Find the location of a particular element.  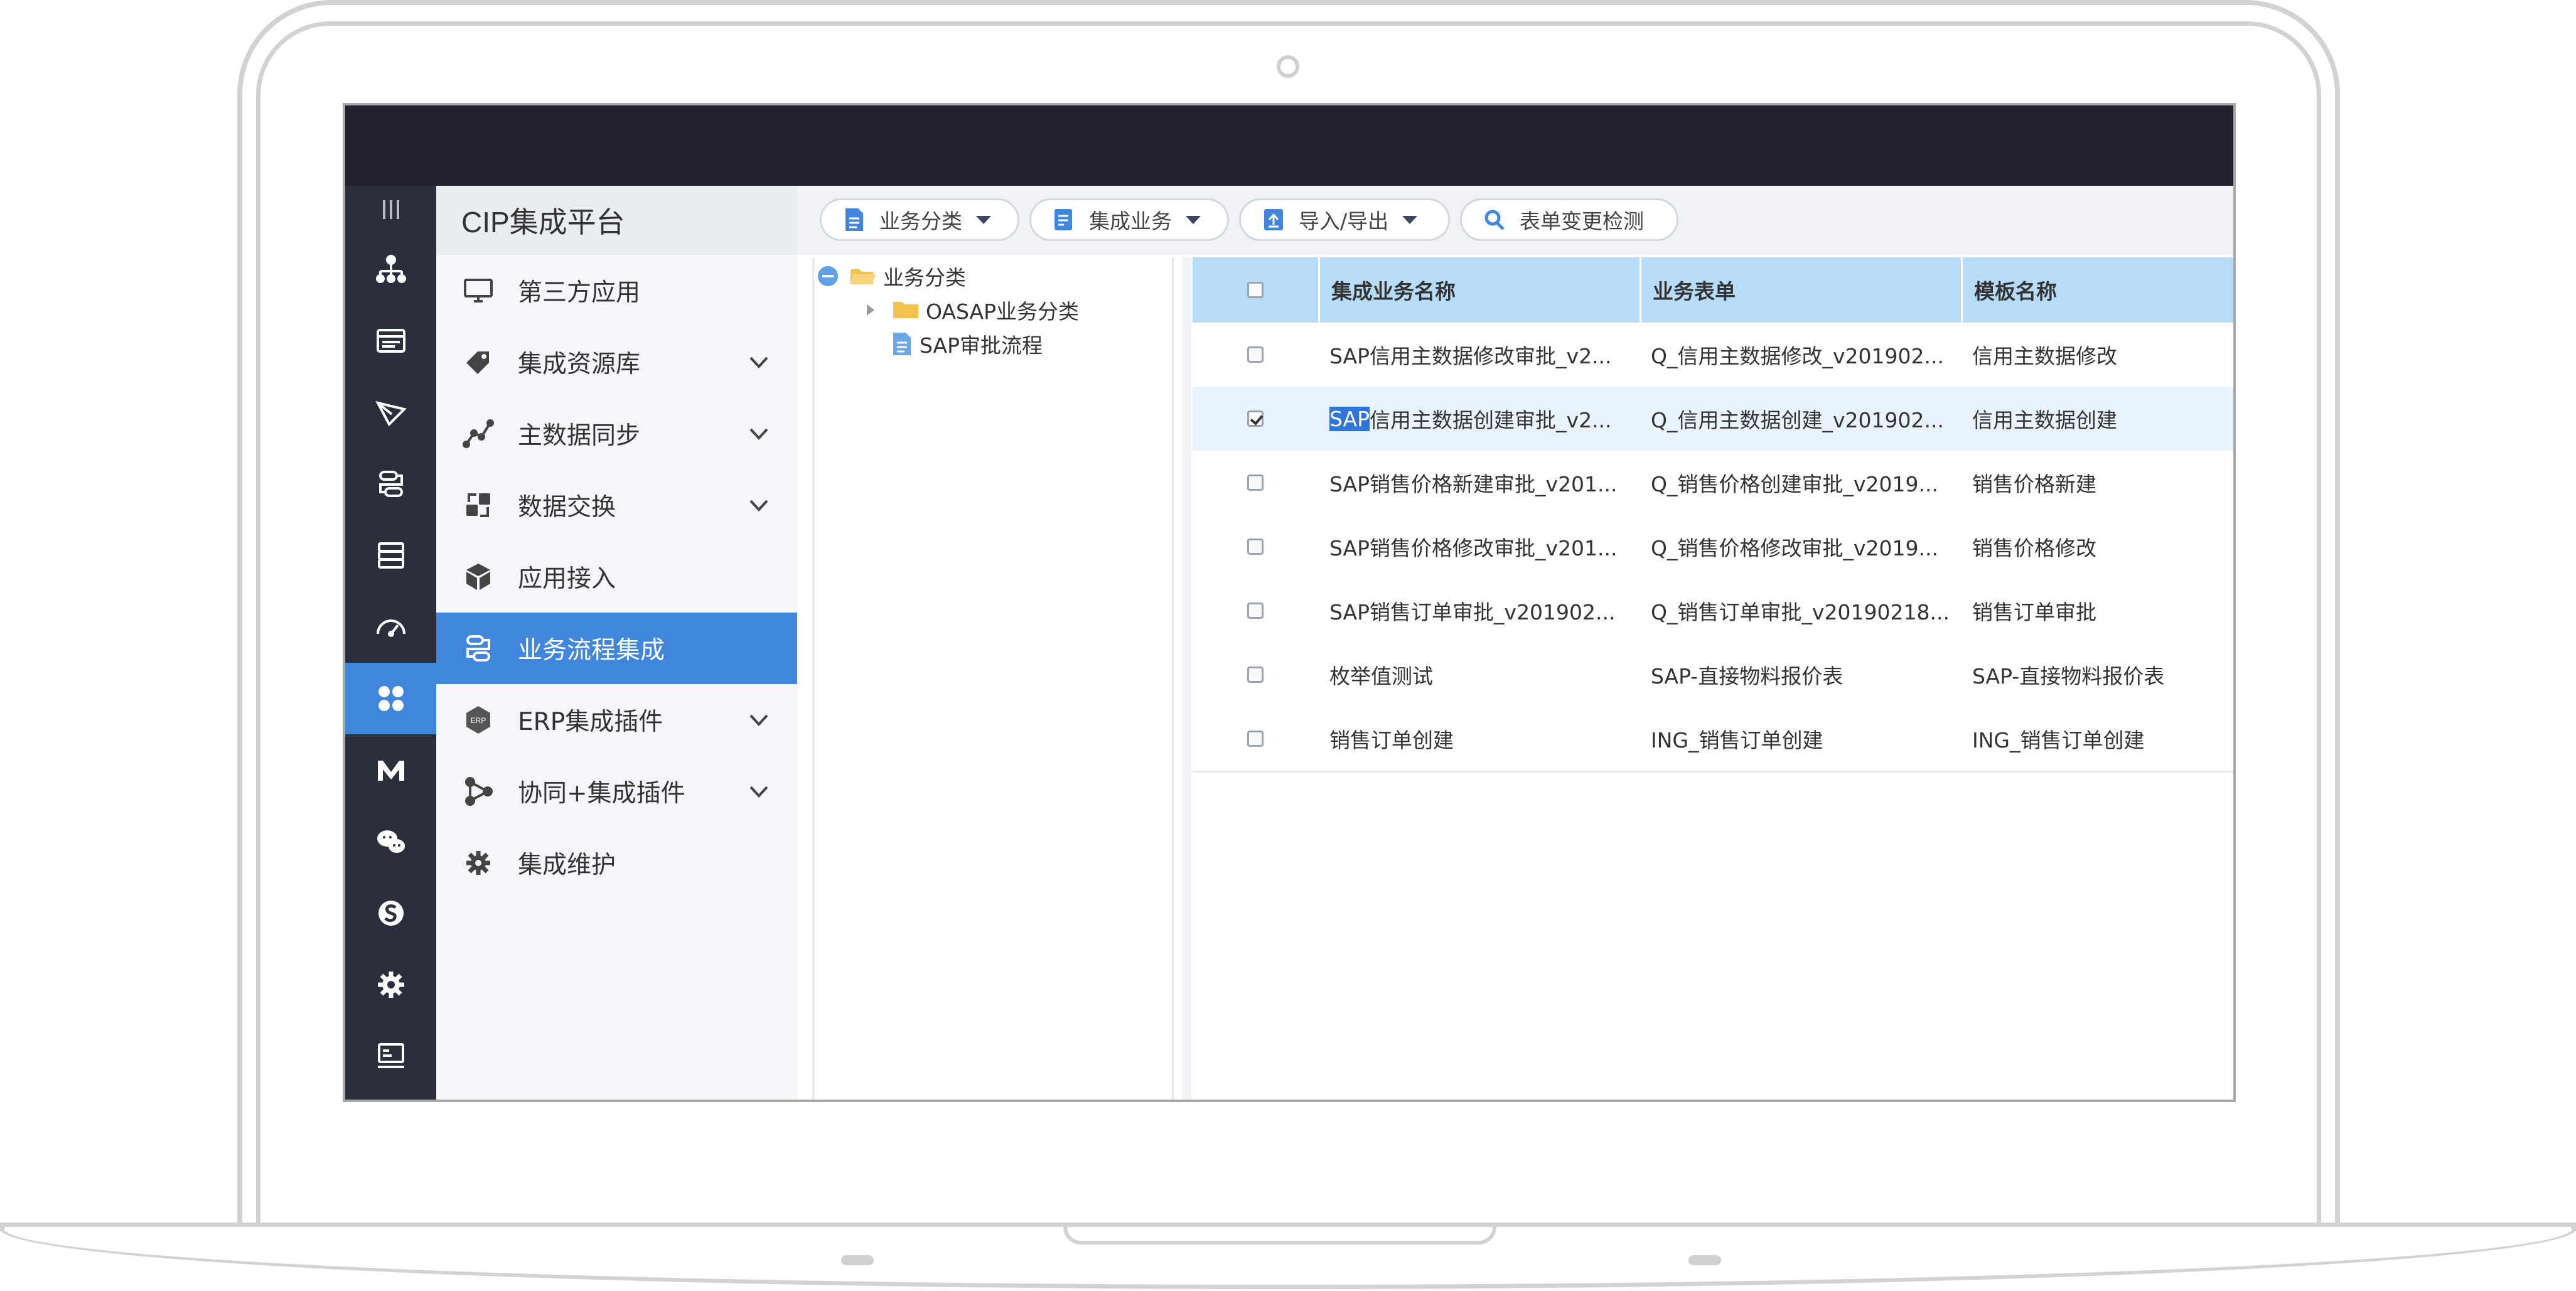

text-selection: SAP is located at coordinates (1349, 418).